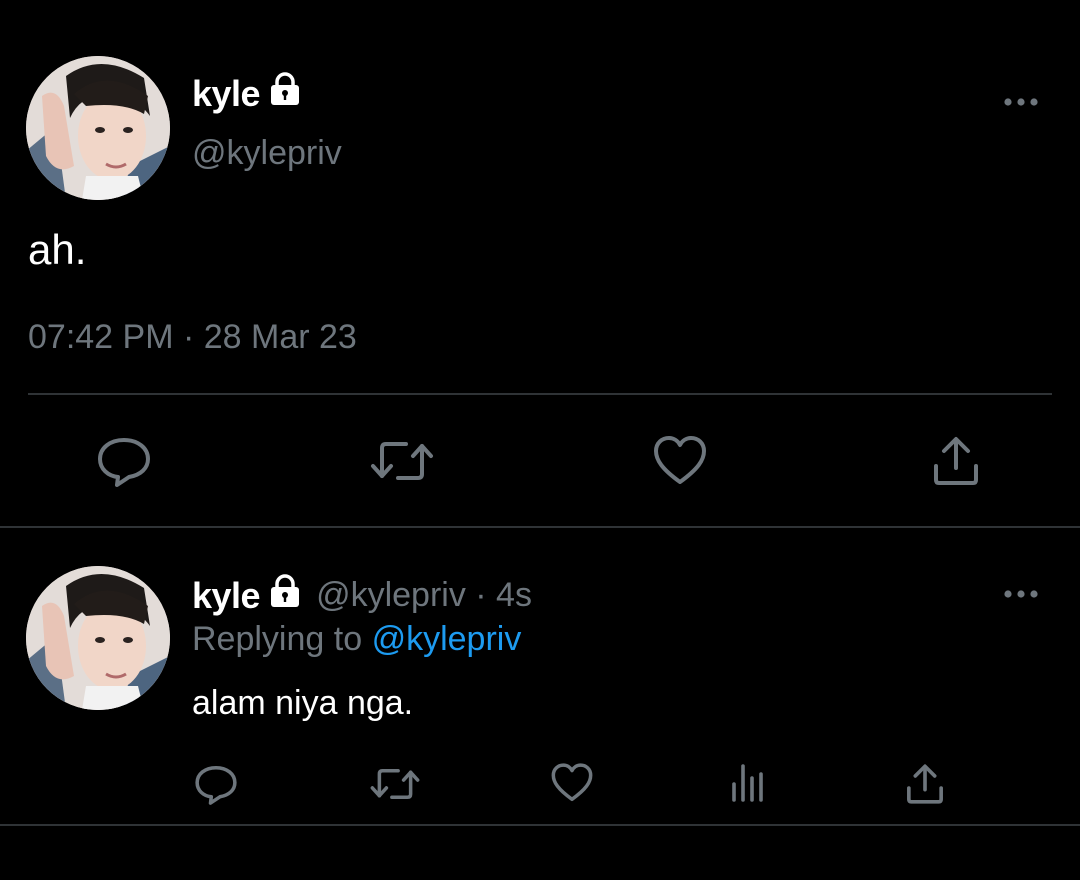  I want to click on analytics-icon, so click(748, 783).